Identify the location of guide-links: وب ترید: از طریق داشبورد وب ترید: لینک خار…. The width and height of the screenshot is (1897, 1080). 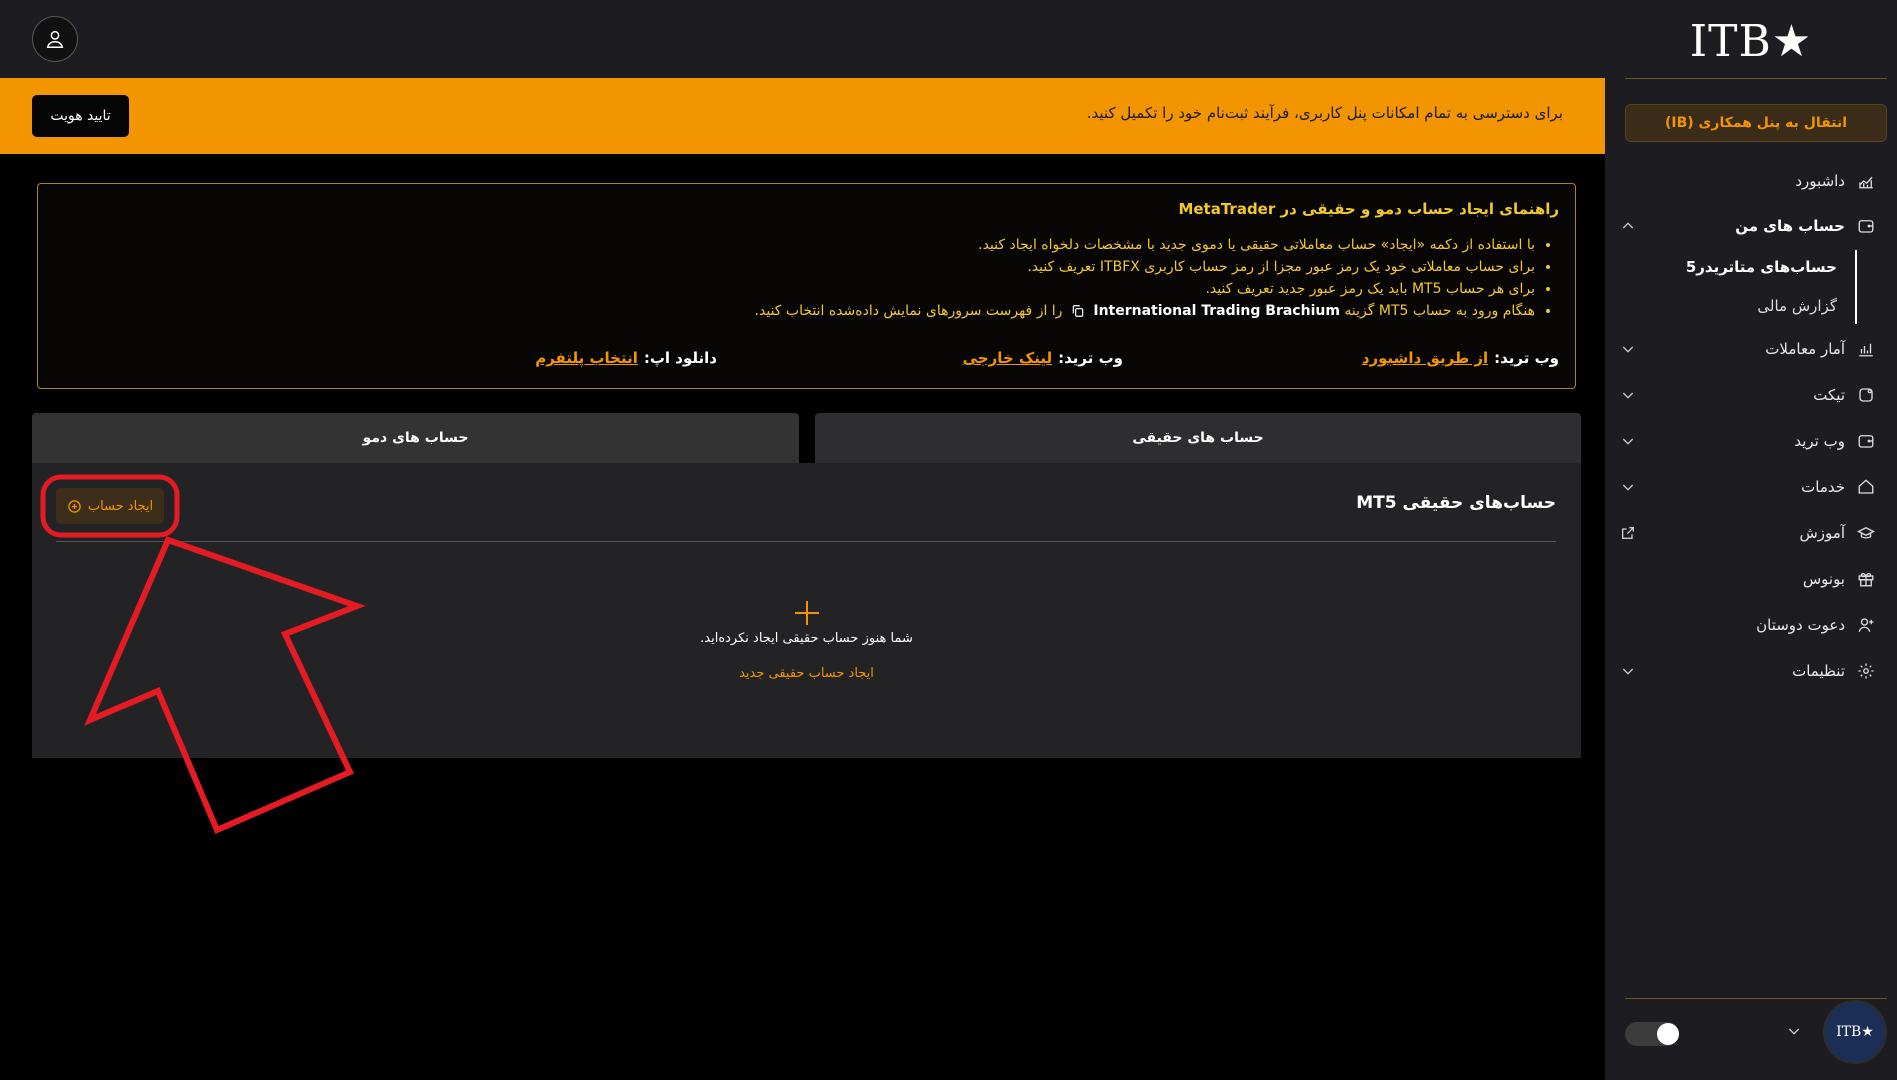
(806, 360).